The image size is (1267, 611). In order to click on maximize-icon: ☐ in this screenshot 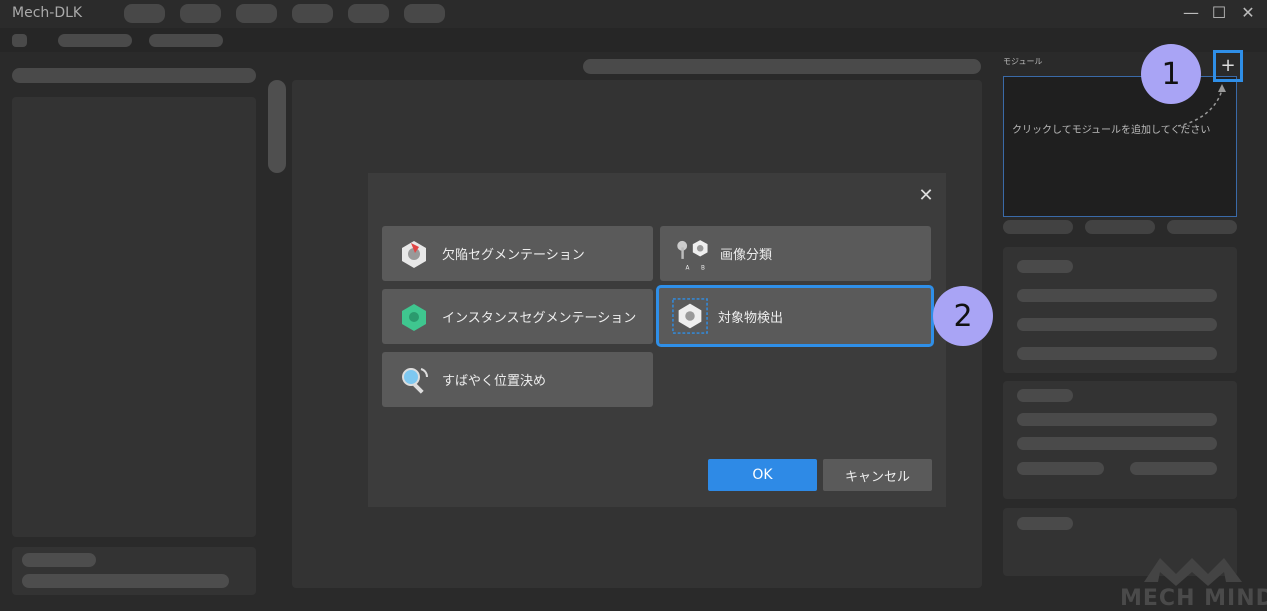, I will do `click(1219, 12)`.